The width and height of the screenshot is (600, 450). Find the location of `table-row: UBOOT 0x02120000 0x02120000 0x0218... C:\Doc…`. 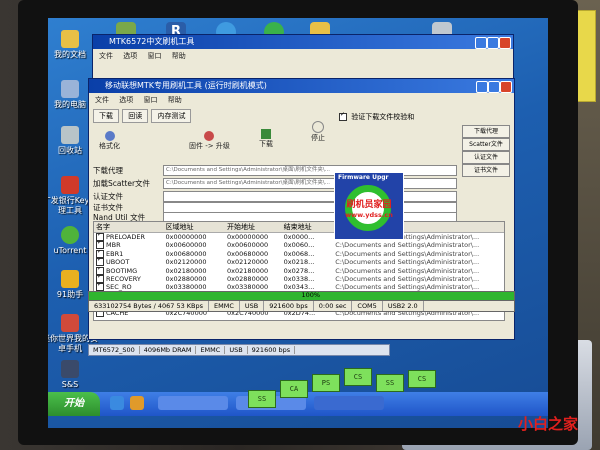

table-row: UBOOT 0x02120000 0x02120000 0x0218... C:\Doc… is located at coordinates (299, 262).